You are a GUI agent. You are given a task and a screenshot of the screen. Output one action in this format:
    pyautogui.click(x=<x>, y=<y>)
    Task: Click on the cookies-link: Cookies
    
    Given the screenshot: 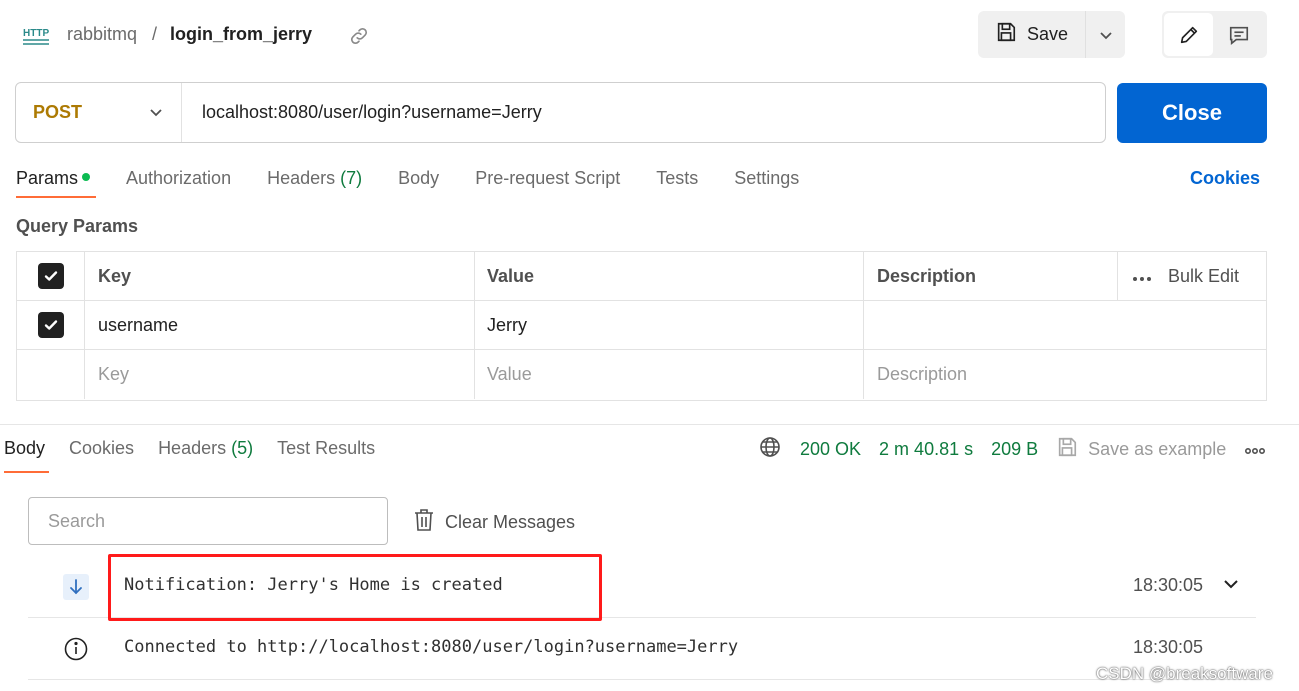 What is the action you would take?
    pyautogui.click(x=1225, y=178)
    